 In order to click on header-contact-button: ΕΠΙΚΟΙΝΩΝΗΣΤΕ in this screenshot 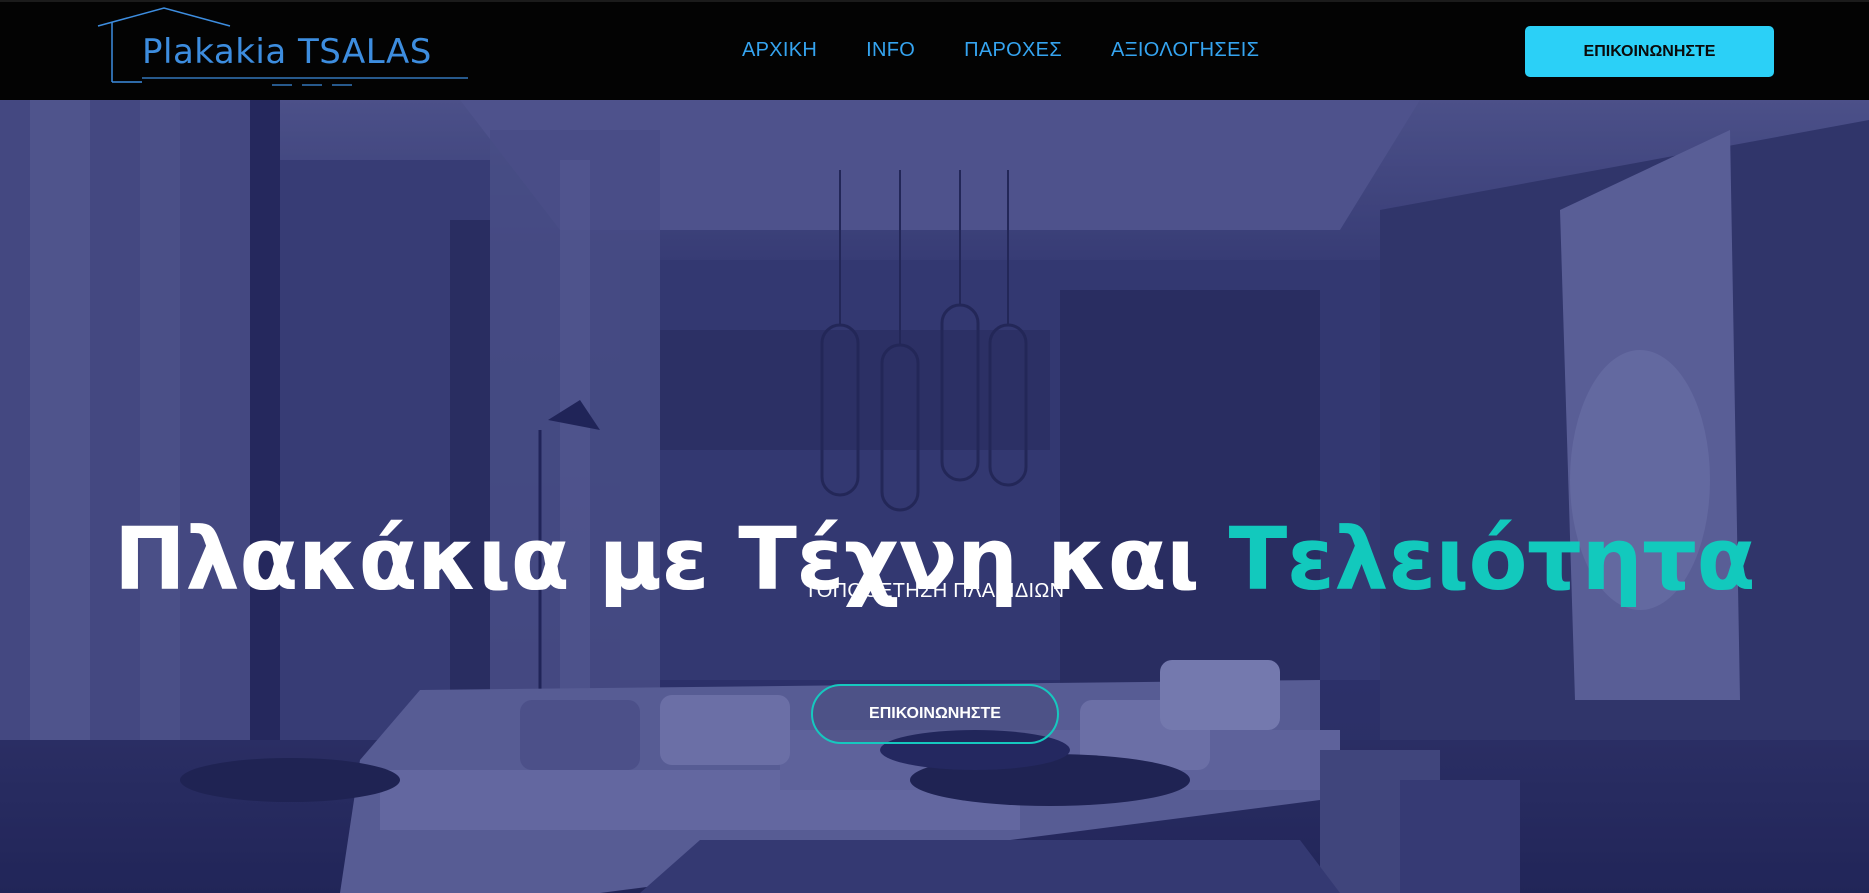, I will do `click(1649, 51)`.